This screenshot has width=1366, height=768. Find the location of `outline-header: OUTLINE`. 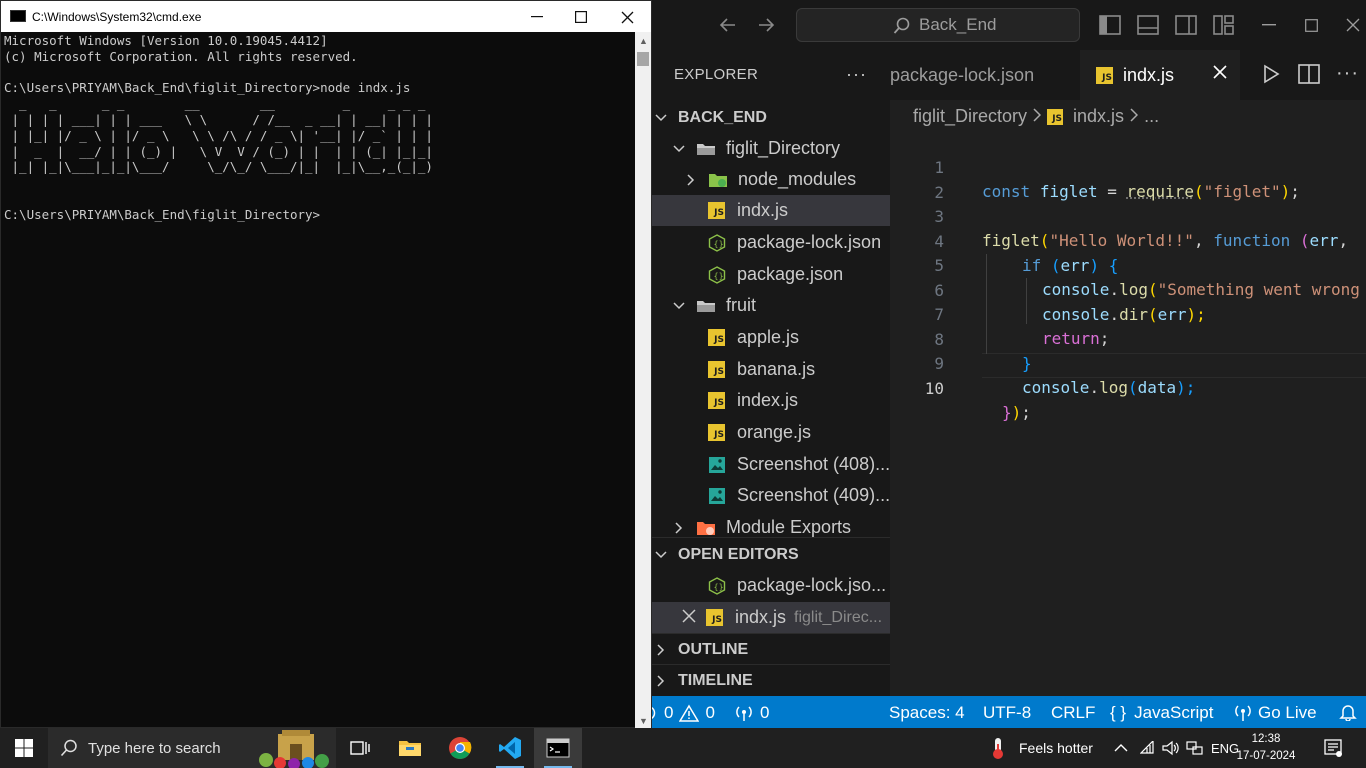

outline-header: OUTLINE is located at coordinates (770, 649).